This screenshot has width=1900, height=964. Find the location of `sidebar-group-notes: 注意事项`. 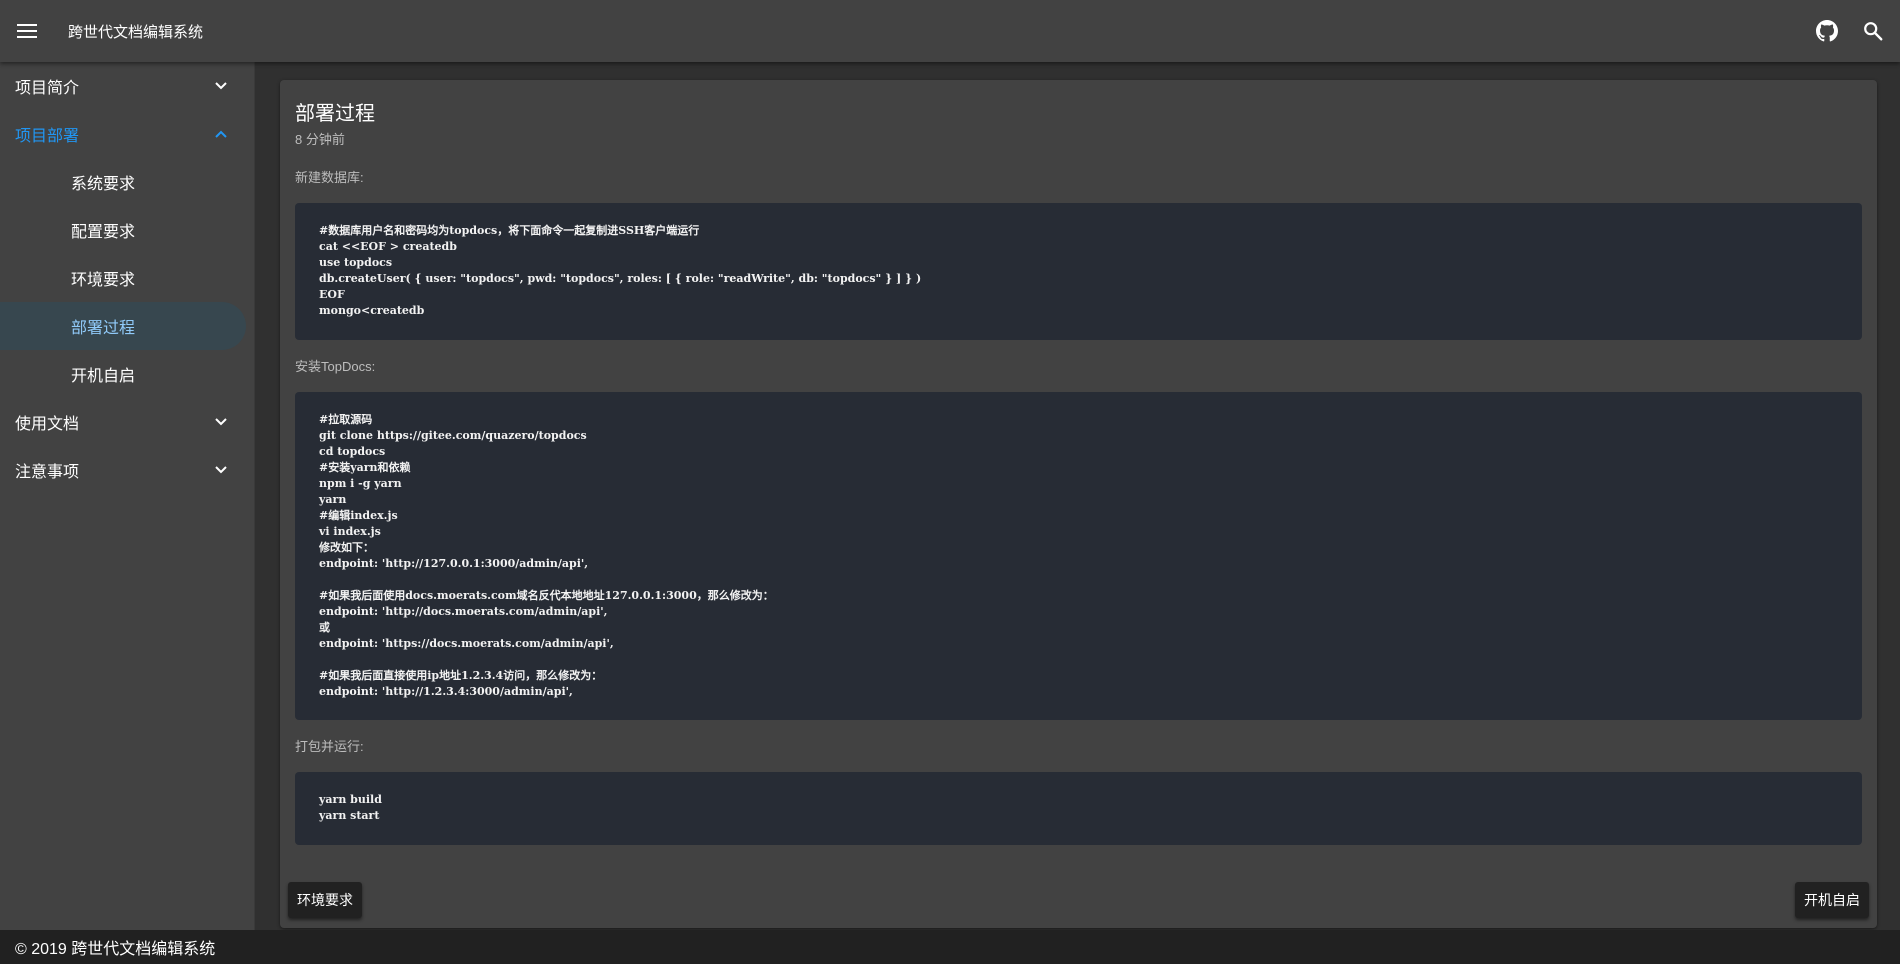

sidebar-group-notes: 注意事项 is located at coordinates (127, 470).